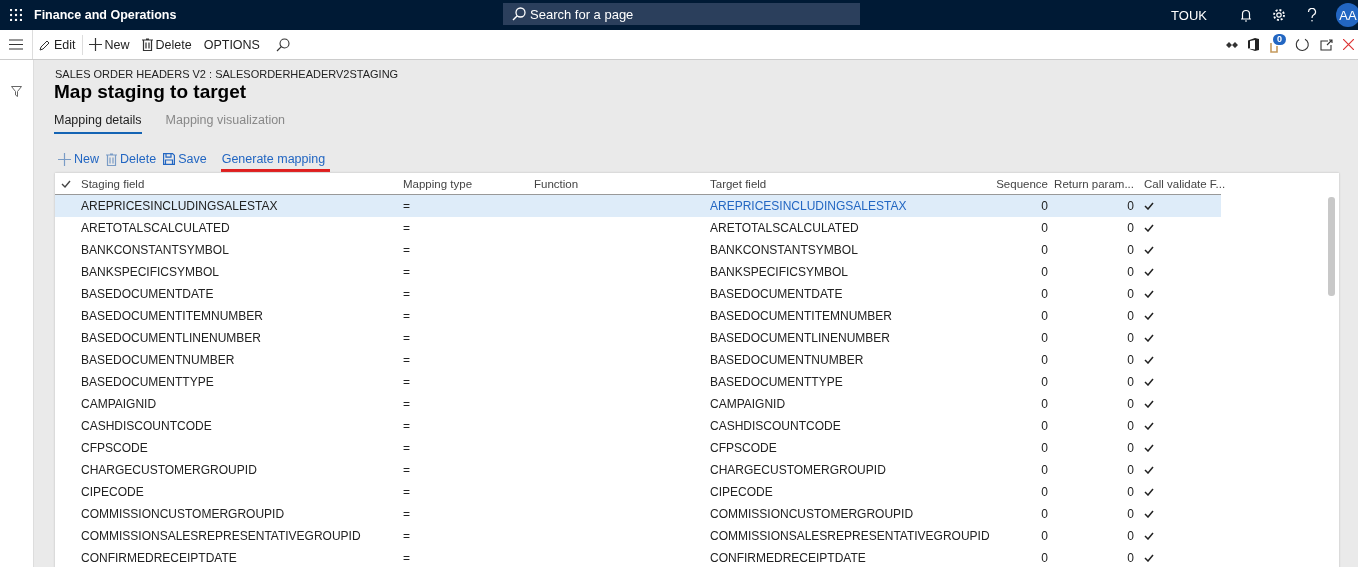  Describe the element at coordinates (65, 183) in the screenshot. I see `select-all-checkmark-icon` at that location.